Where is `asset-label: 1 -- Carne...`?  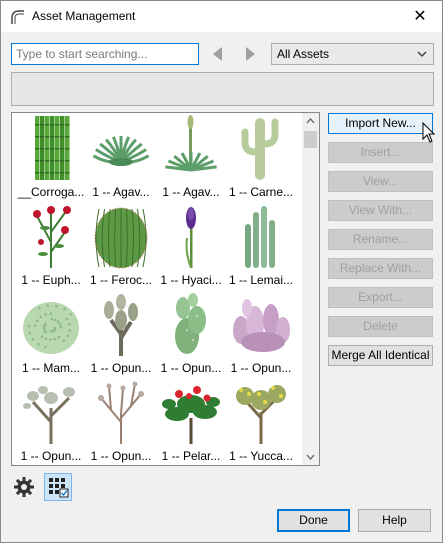 asset-label: 1 -- Carne... is located at coordinates (261, 192).